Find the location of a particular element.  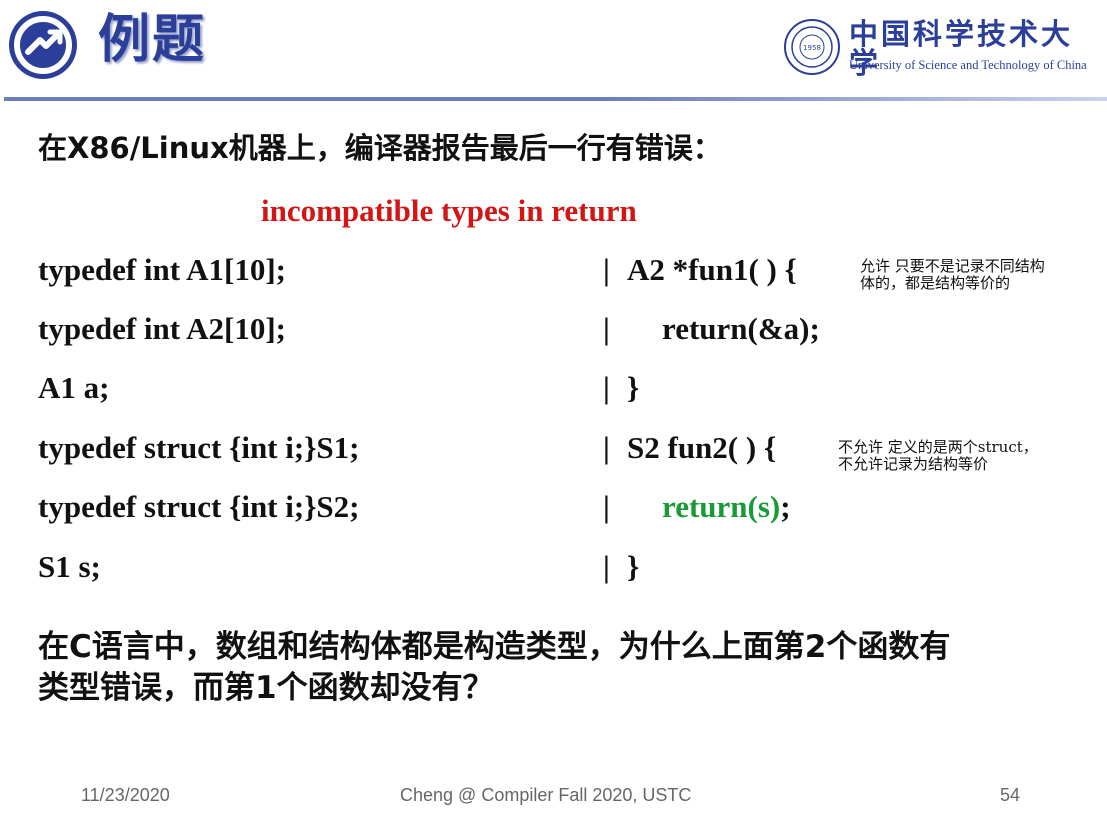

svg-text: 1958 is located at coordinates (812, 48).